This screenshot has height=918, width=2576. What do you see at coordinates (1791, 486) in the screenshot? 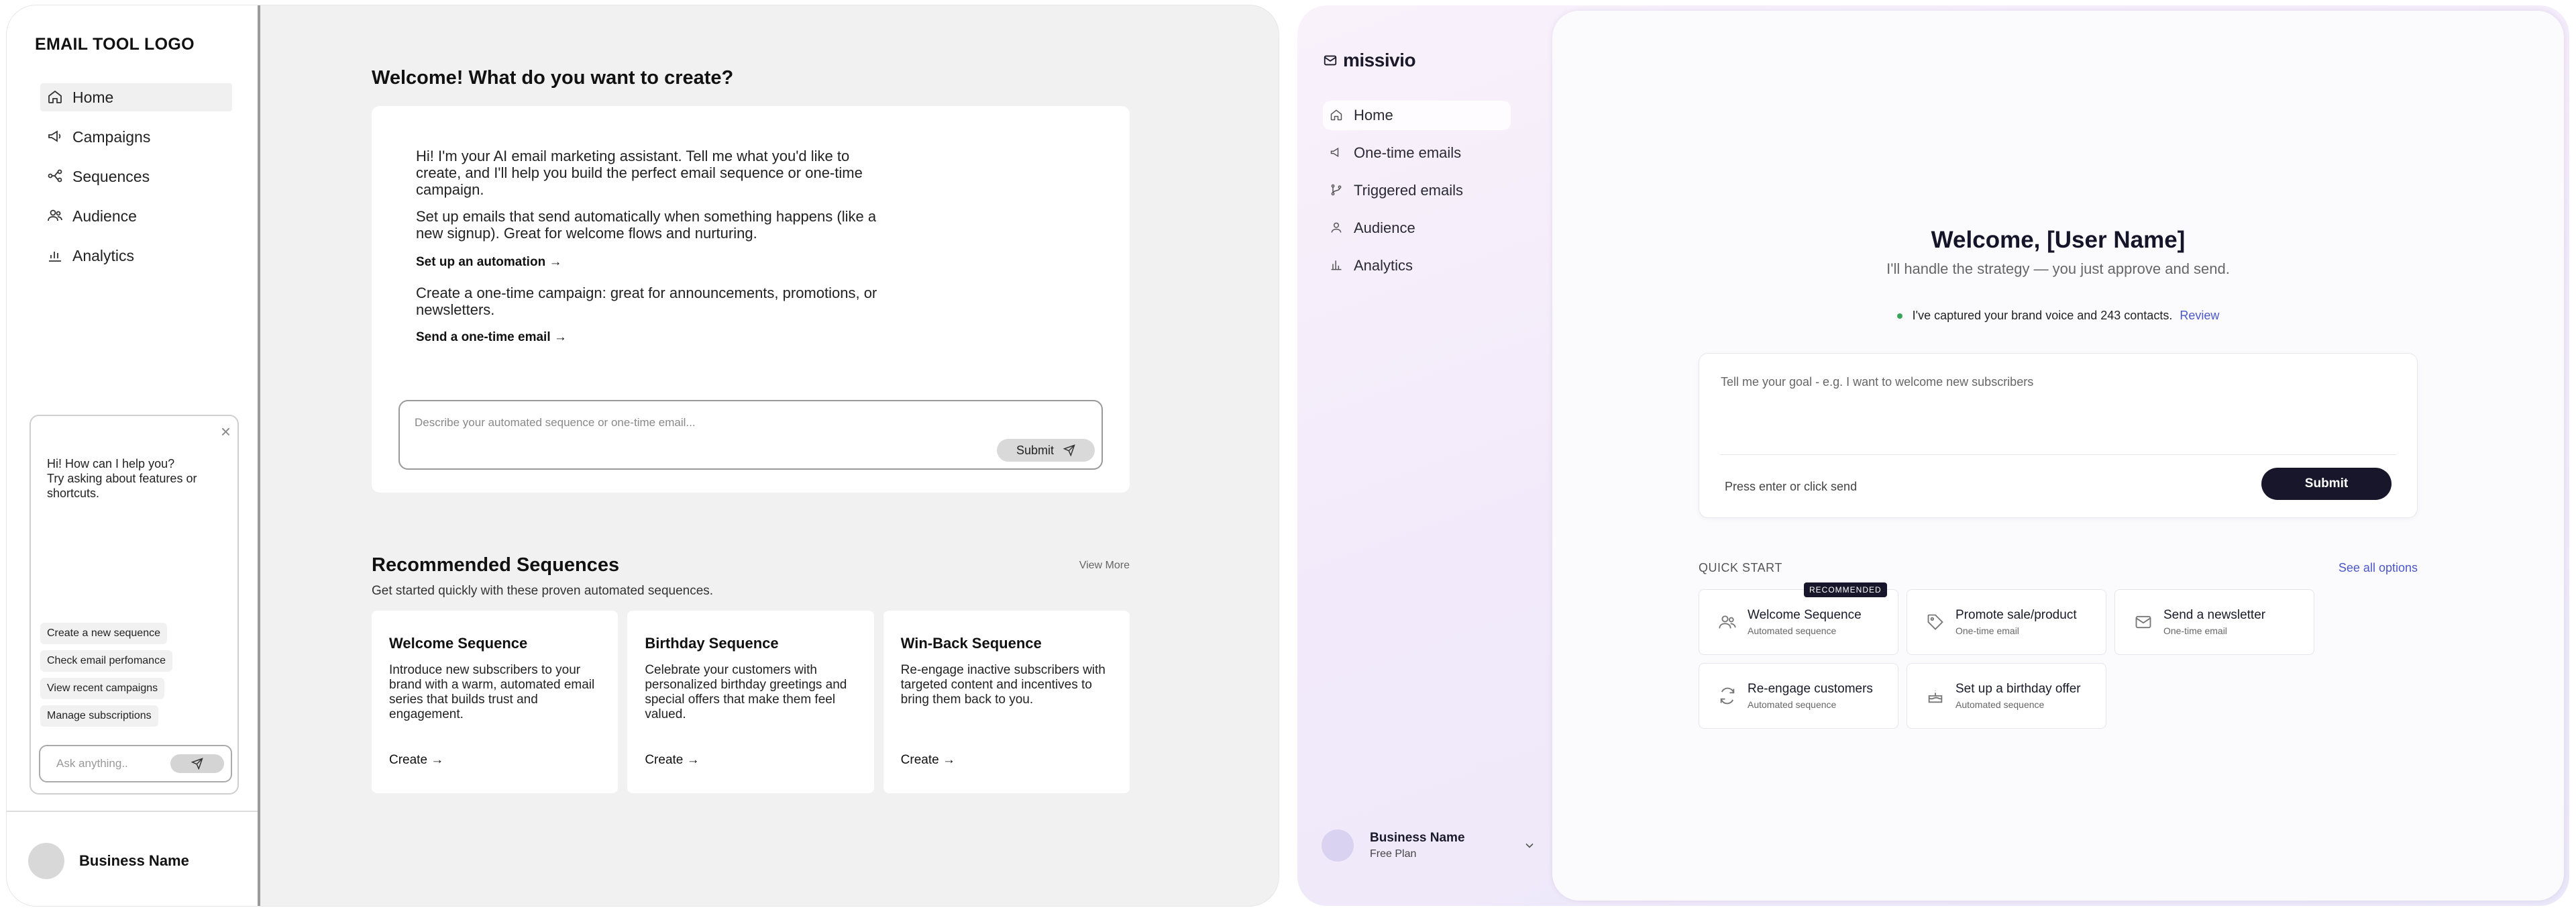
I see `prompt-hint: Press enter or click send` at bounding box center [1791, 486].